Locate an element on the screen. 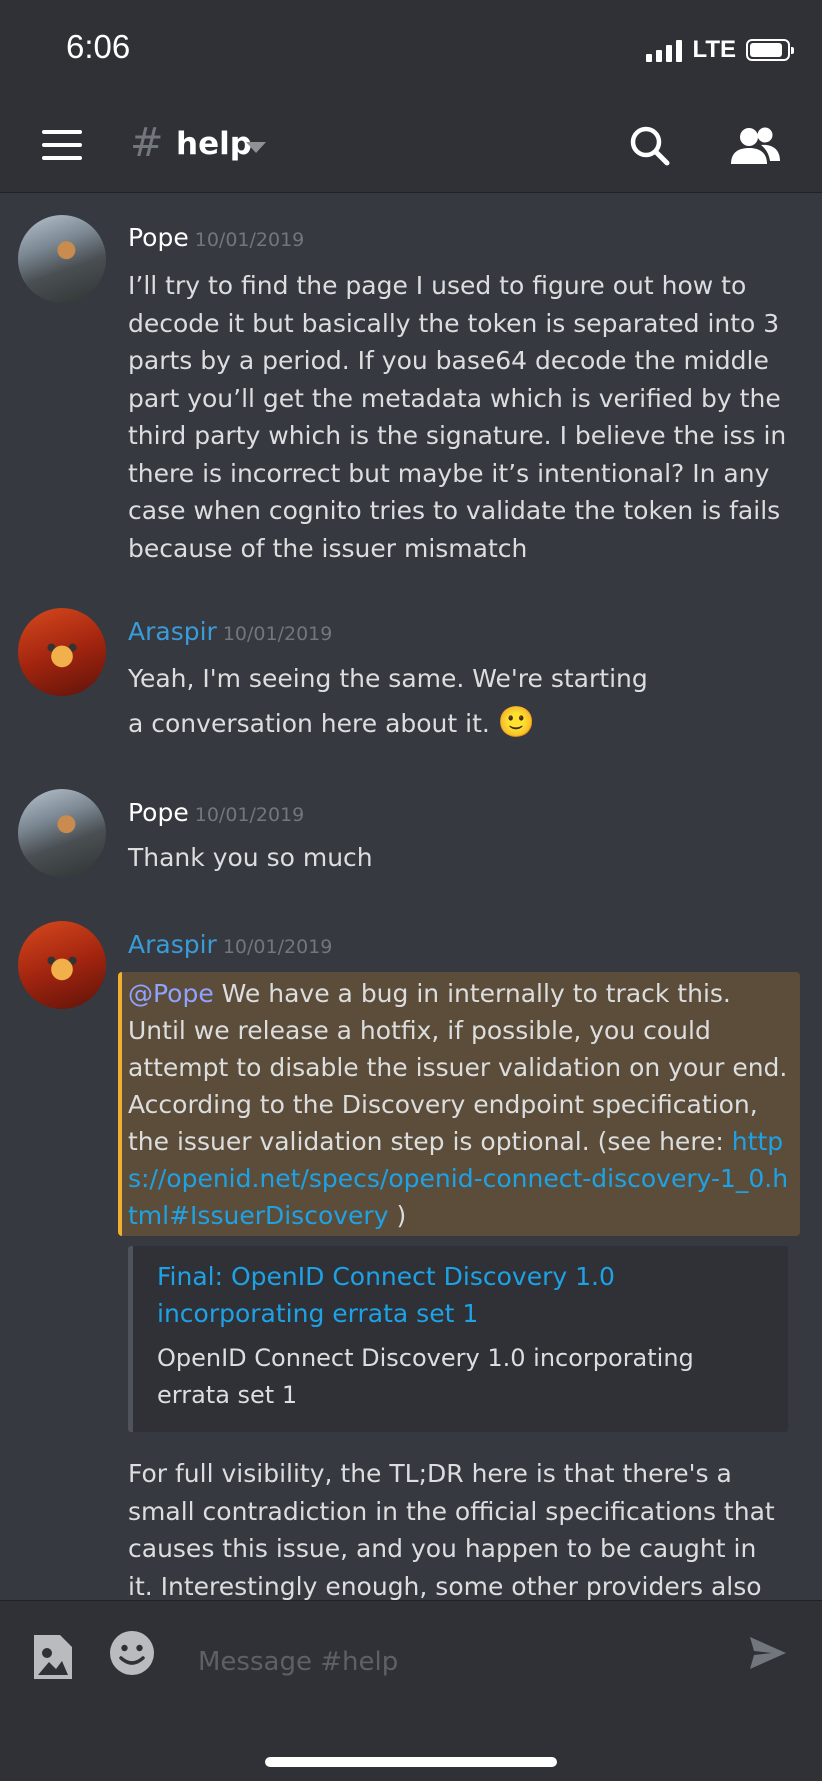 The width and height of the screenshot is (822, 1781). channel-header: # help is located at coordinates (411, 146).